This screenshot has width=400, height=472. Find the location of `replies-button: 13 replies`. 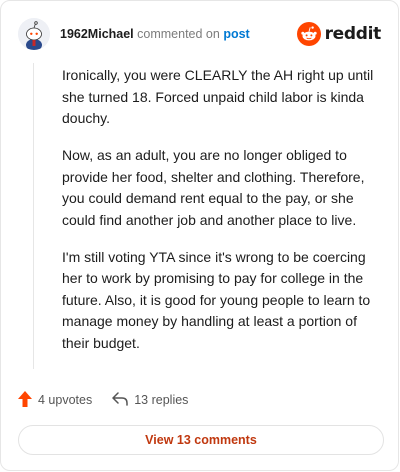

replies-button: 13 replies is located at coordinates (150, 400).